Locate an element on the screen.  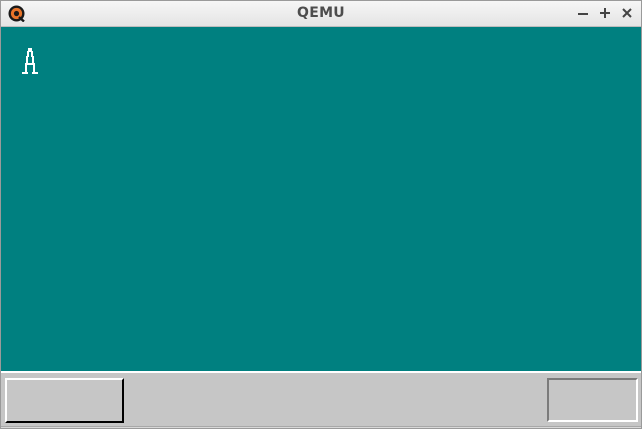
close-icon is located at coordinates (627, 13).